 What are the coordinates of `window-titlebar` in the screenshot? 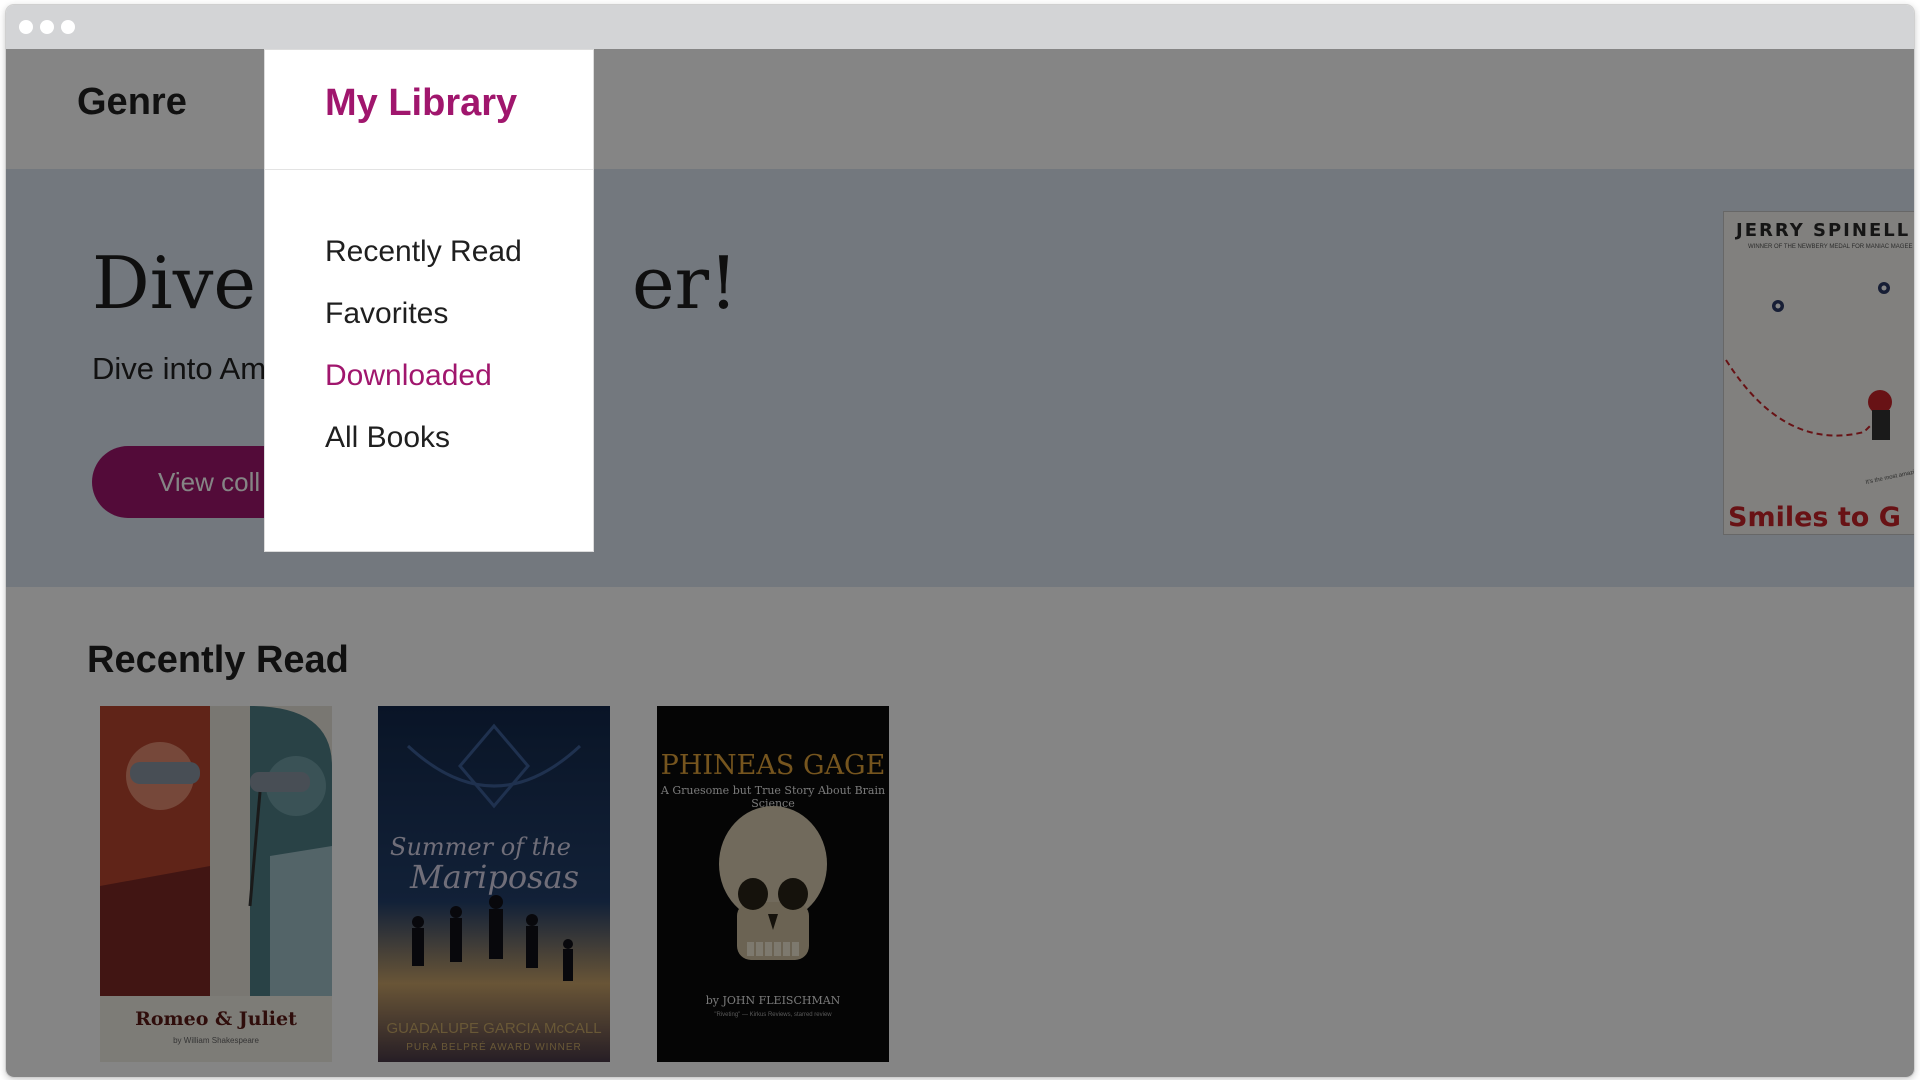 It's located at (960, 27).